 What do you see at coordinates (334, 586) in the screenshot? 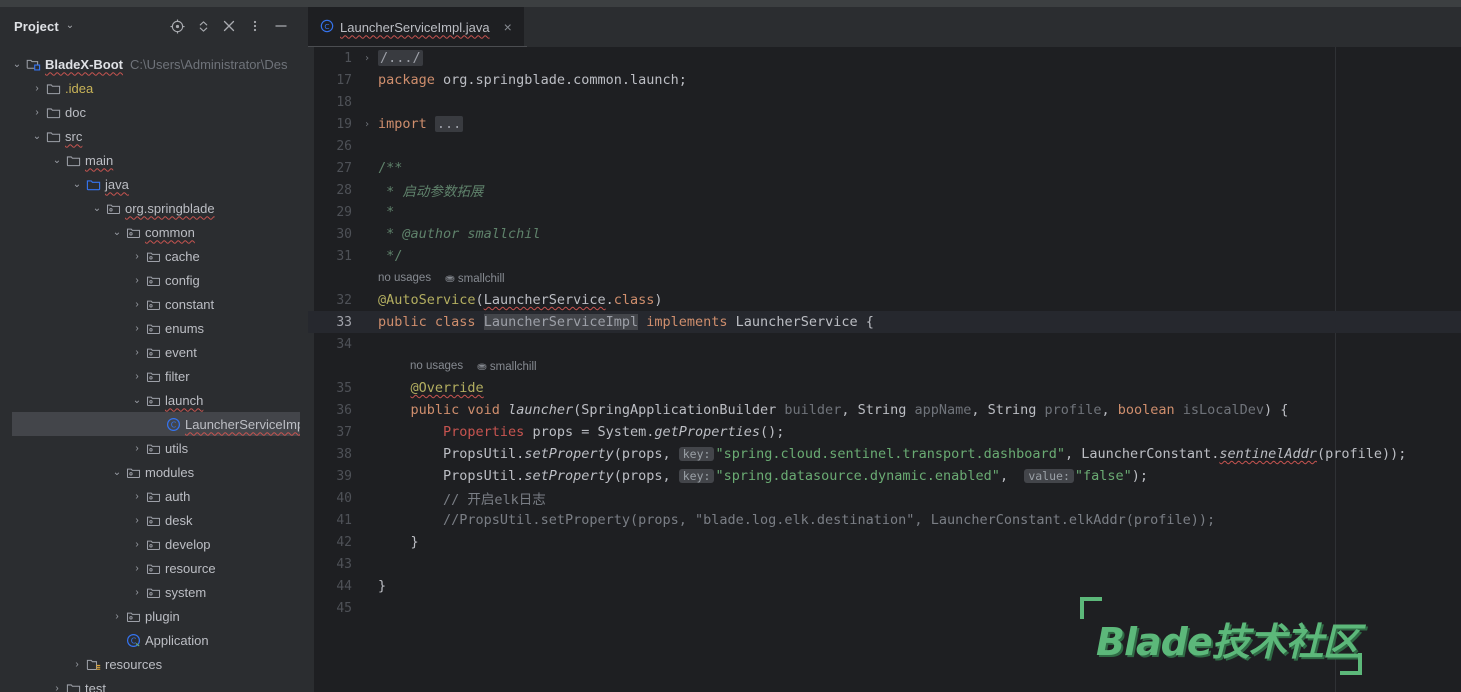
I see `line-number: 44` at bounding box center [334, 586].